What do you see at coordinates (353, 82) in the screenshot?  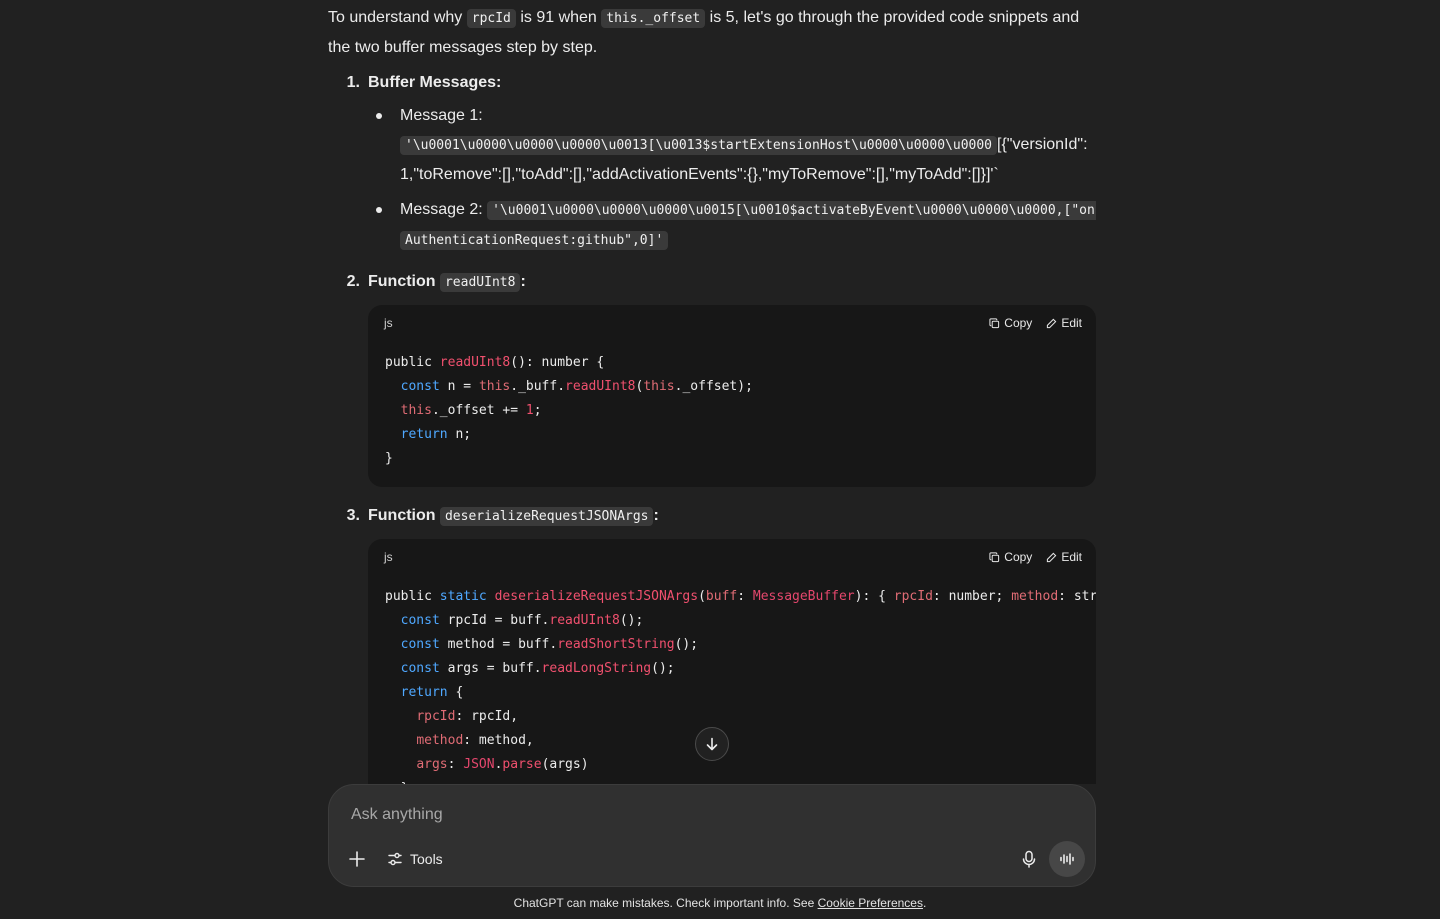 I see `section-number: 1.` at bounding box center [353, 82].